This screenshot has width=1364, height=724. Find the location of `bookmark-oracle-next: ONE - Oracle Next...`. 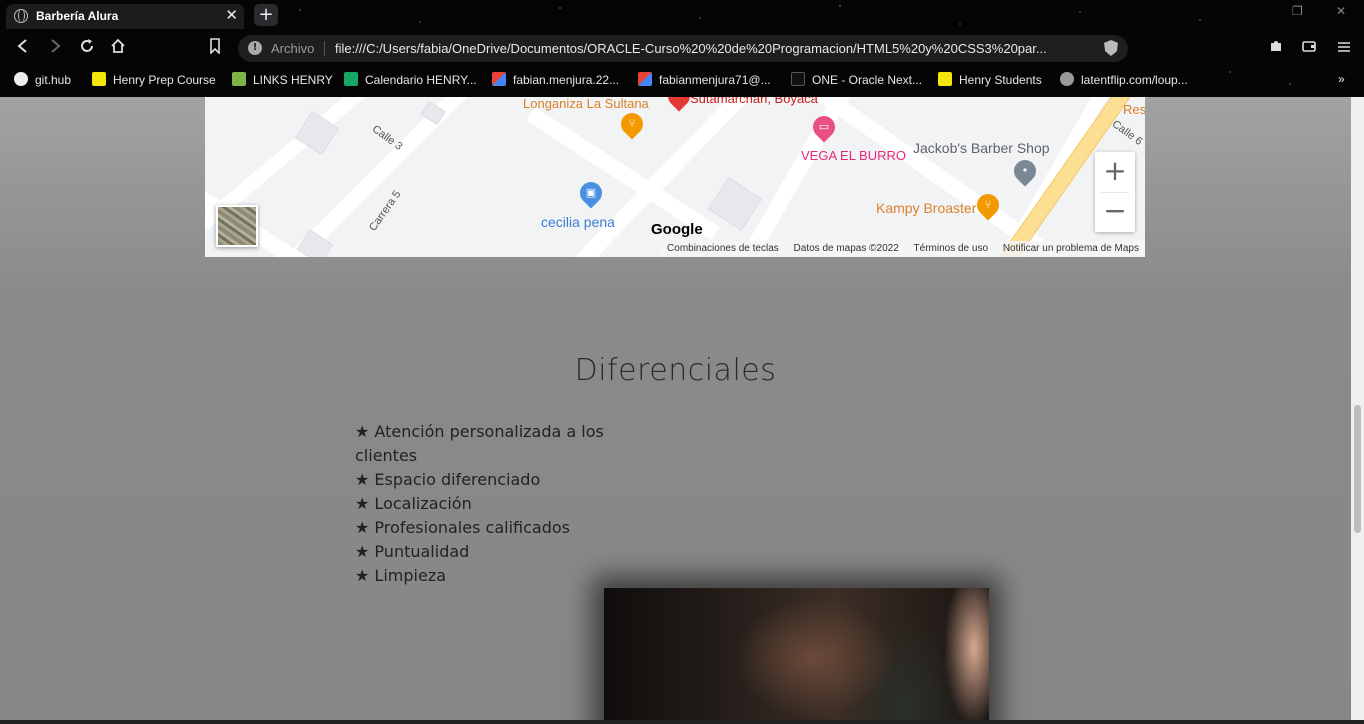

bookmark-oracle-next: ONE - Oracle Next... is located at coordinates (856, 80).